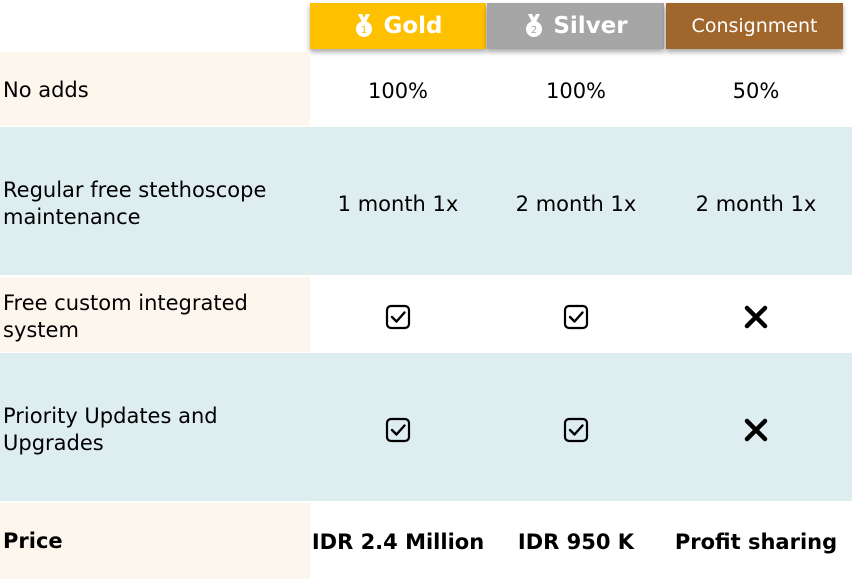 The width and height of the screenshot is (852, 579). I want to click on tier-header-gold: 1 Gold, so click(398, 26).